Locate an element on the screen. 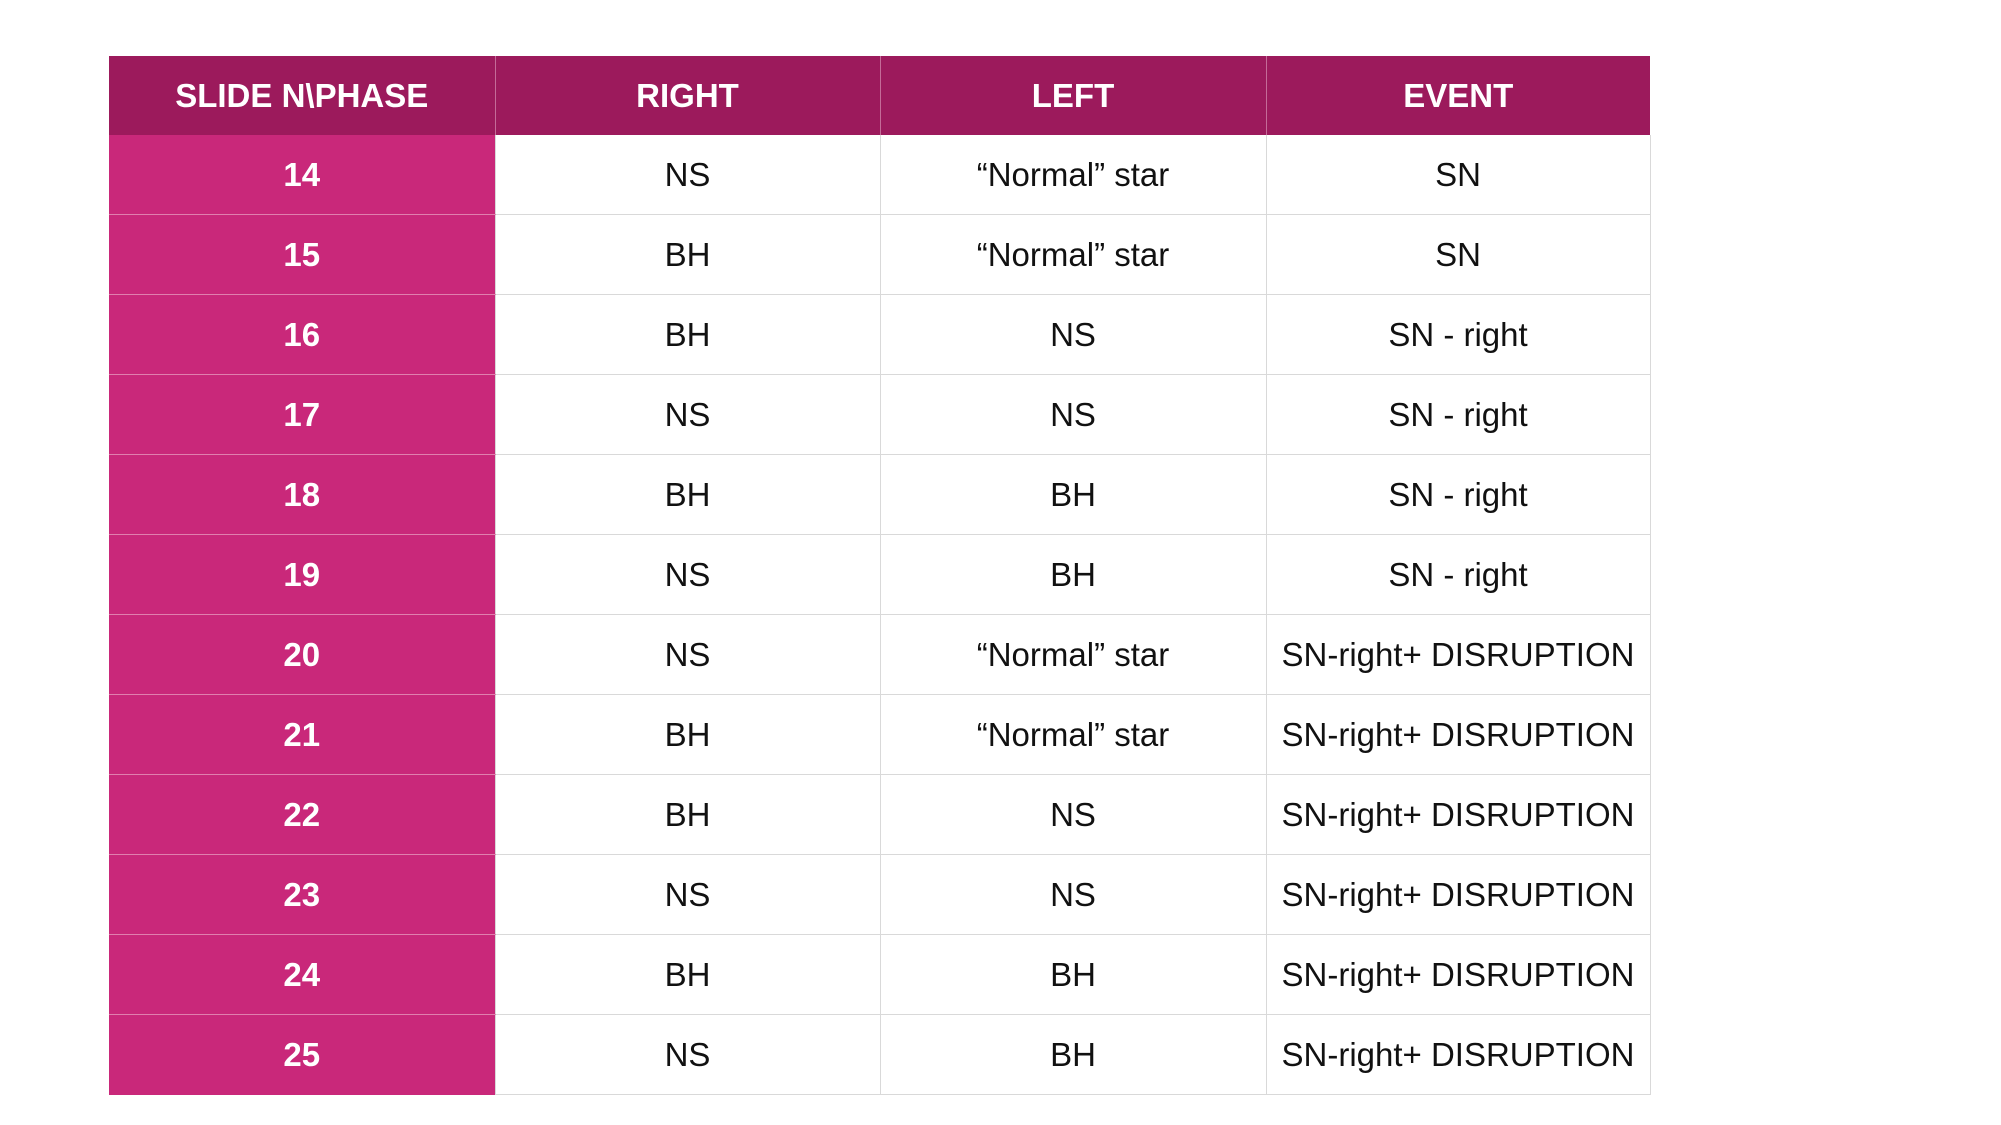  table-row: 23 NS NS SN-right+ DISRUPTION is located at coordinates (880, 894).